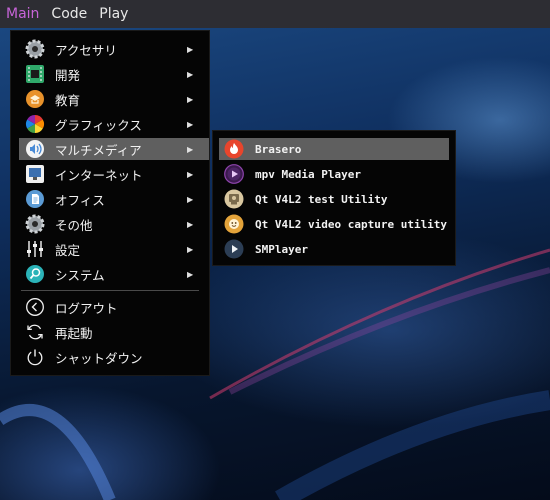  What do you see at coordinates (86, 50) in the screenshot?
I see `menu-item-label: アクセサリ` at bounding box center [86, 50].